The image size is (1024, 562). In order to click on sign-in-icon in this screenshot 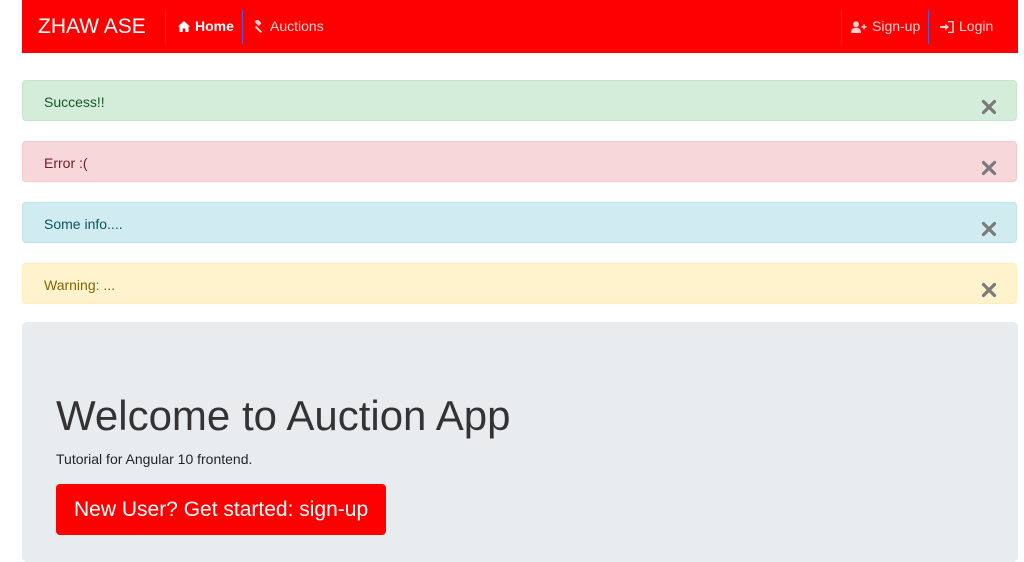, I will do `click(947, 26)`.